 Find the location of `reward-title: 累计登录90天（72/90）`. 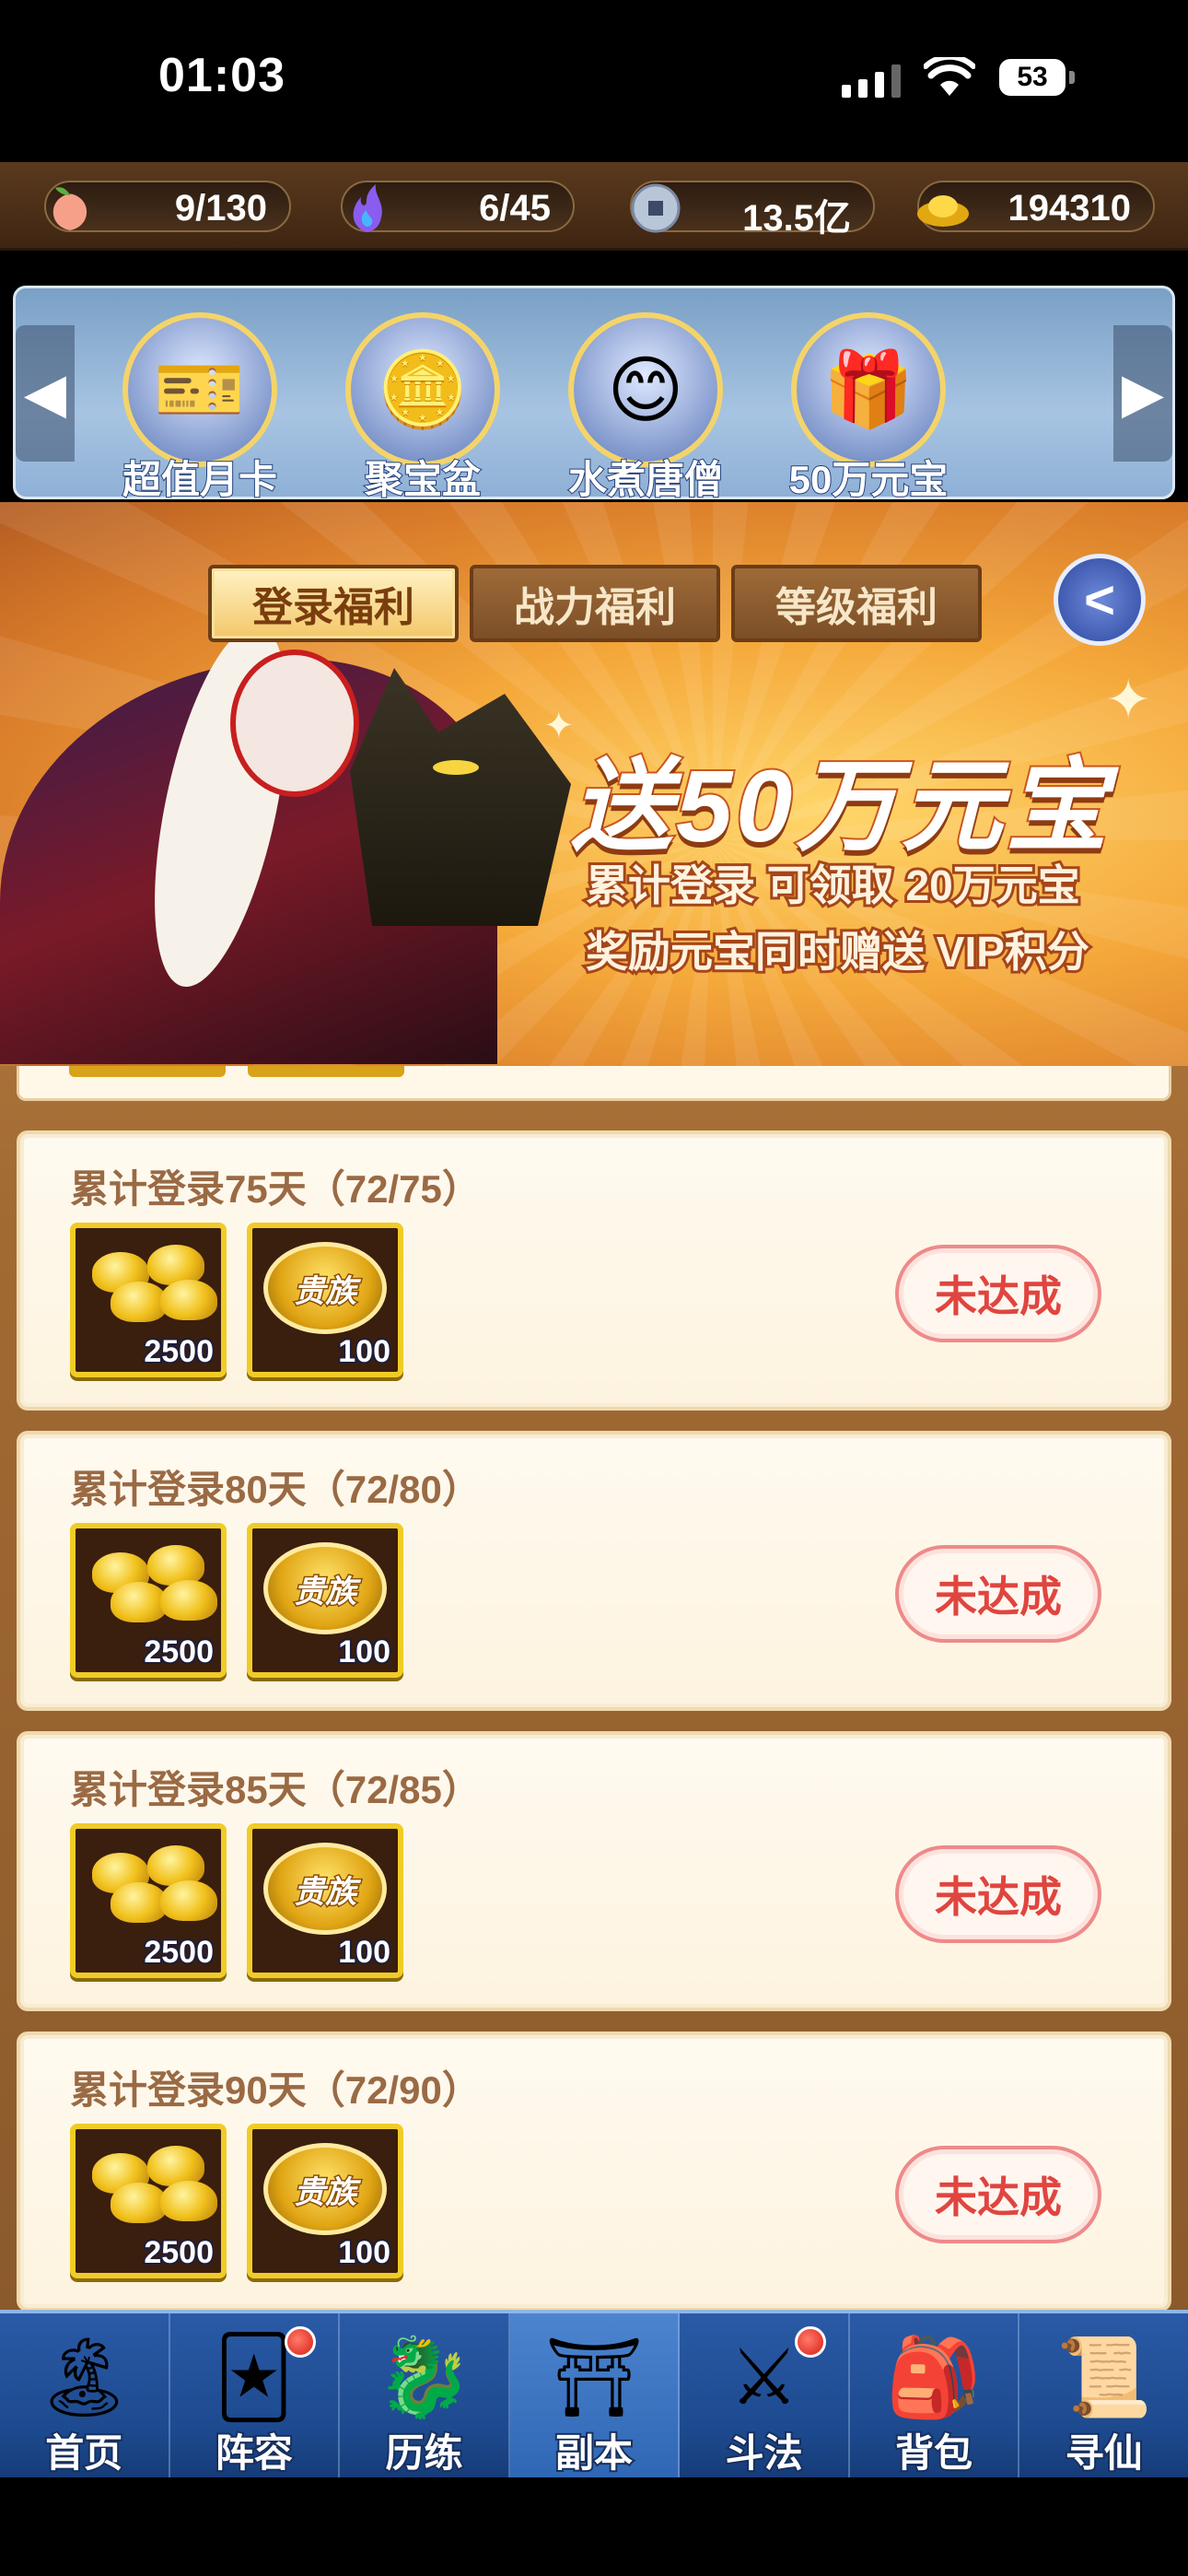

reward-title: 累计登录90天（72/90） is located at coordinates (275, 2090).